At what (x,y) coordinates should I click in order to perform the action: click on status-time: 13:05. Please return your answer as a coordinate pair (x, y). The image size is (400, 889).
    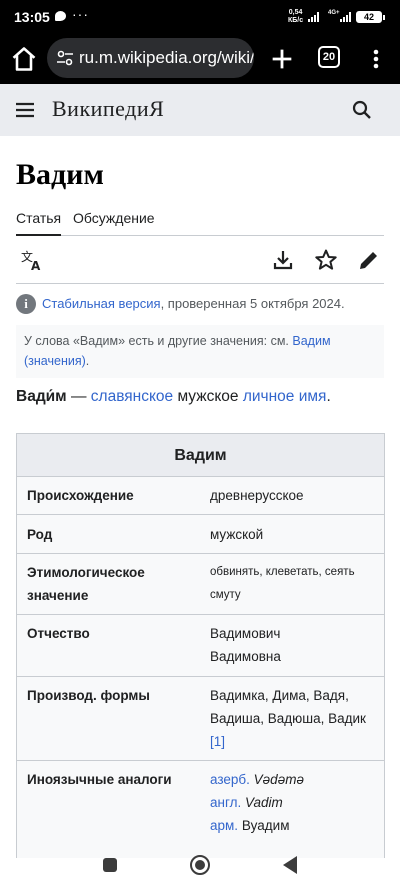
    Looking at the image, I should click on (32, 17).